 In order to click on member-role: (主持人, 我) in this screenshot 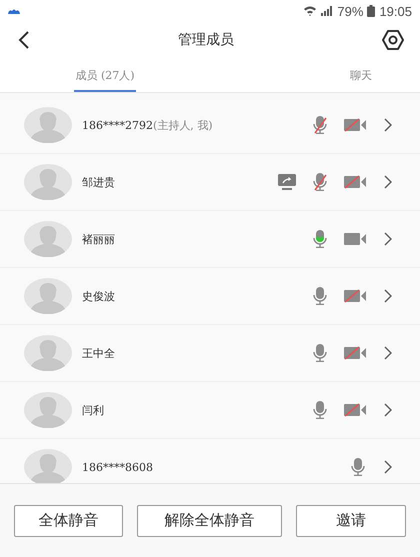, I will do `click(183, 125)`.